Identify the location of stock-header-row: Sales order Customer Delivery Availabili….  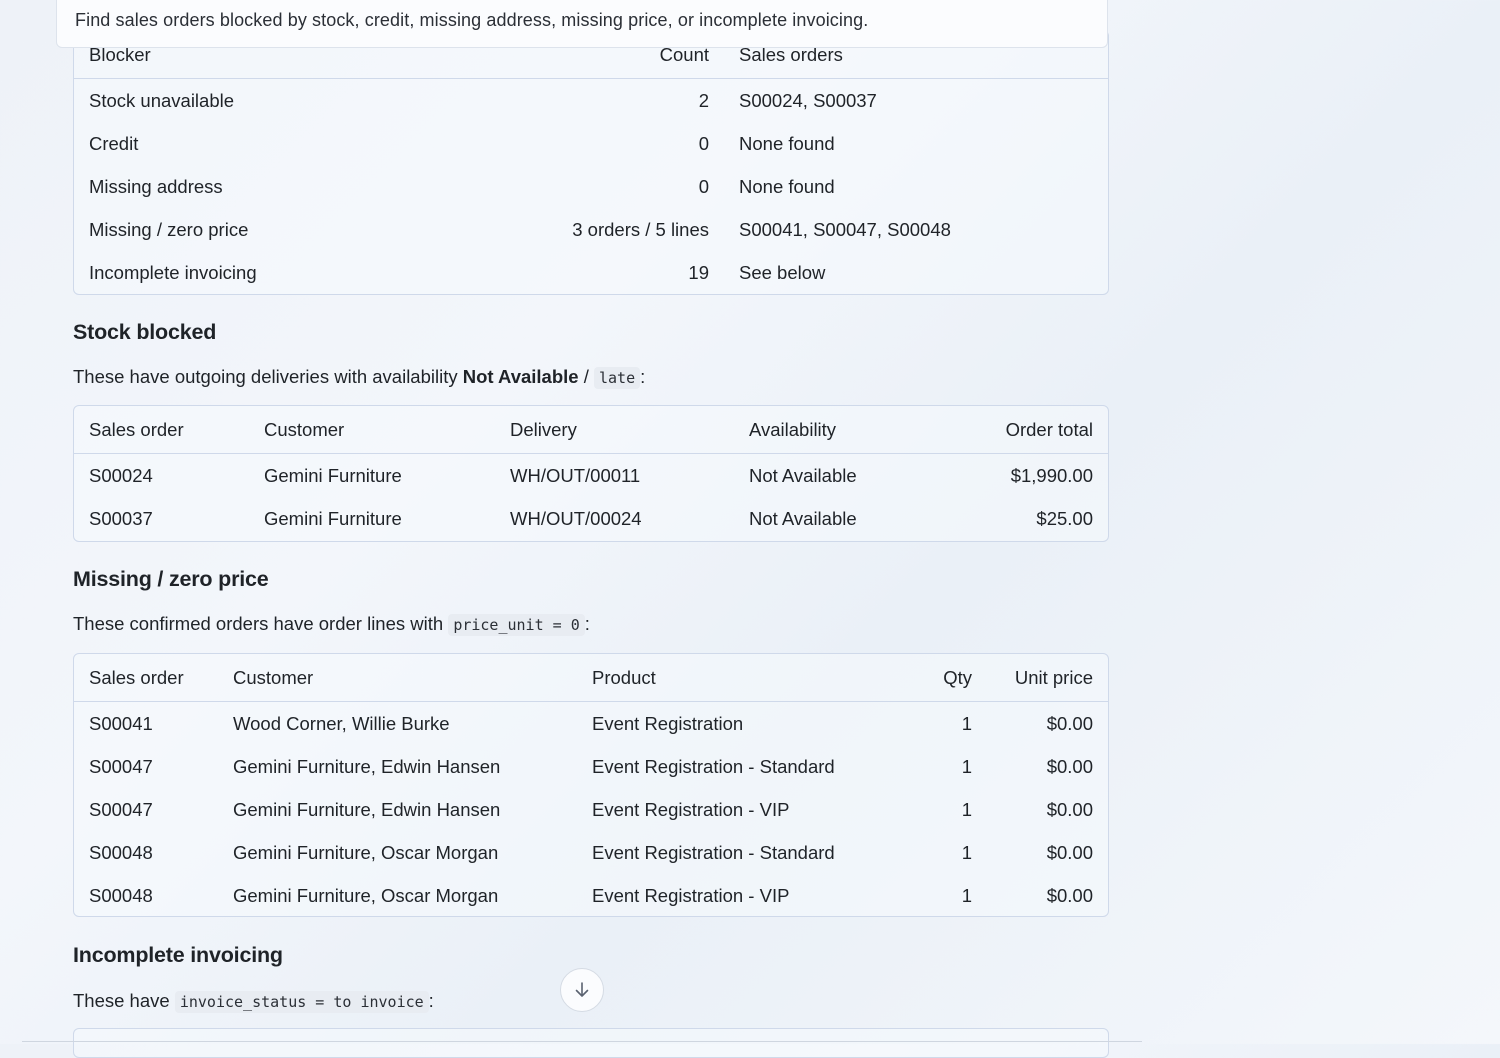
(591, 430).